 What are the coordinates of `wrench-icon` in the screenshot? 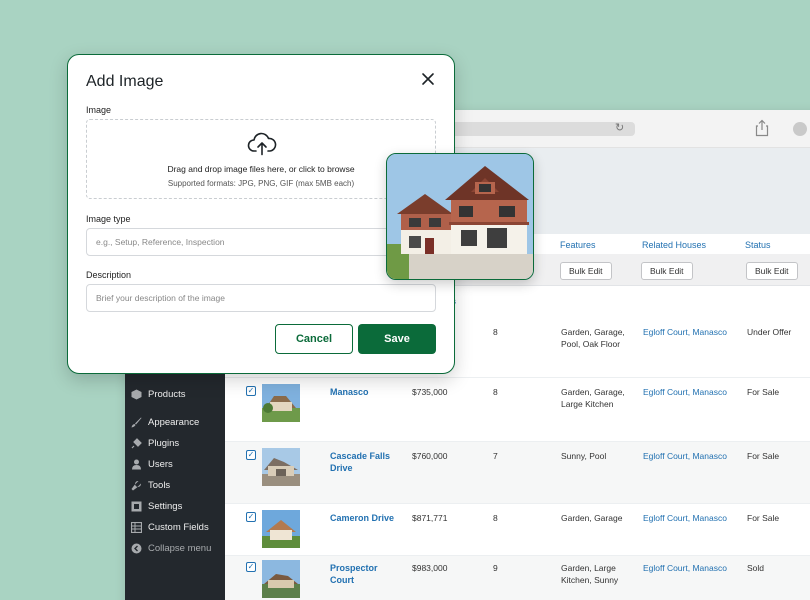 It's located at (136, 485).